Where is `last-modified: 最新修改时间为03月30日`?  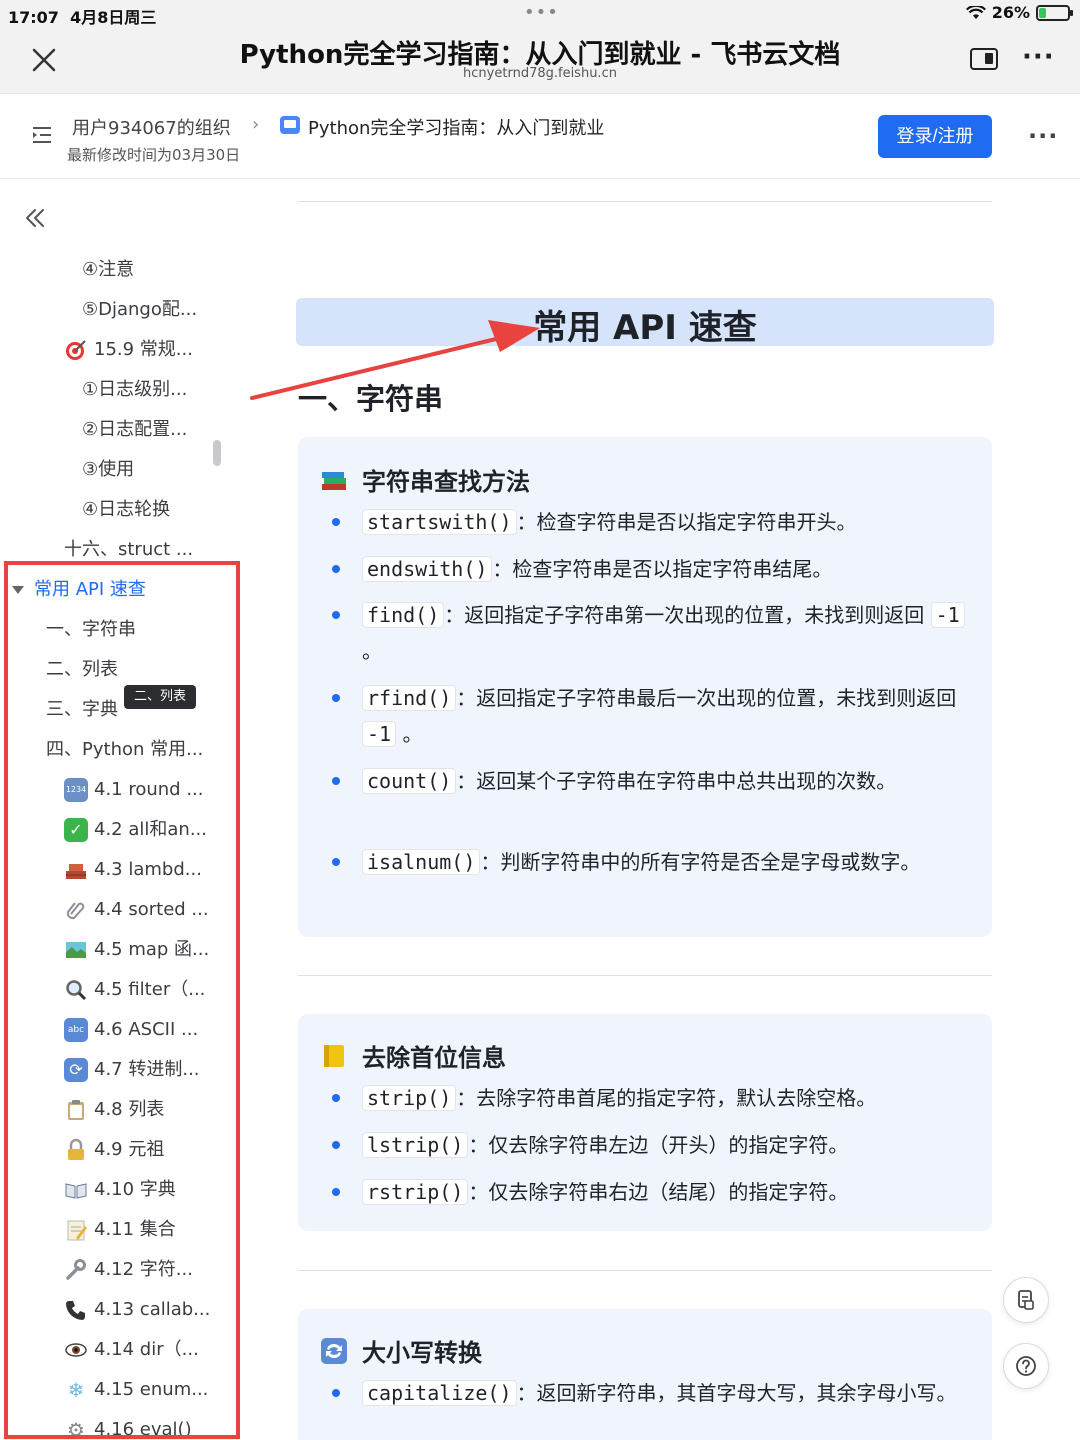 last-modified: 最新修改时间为03月30日 is located at coordinates (154, 155).